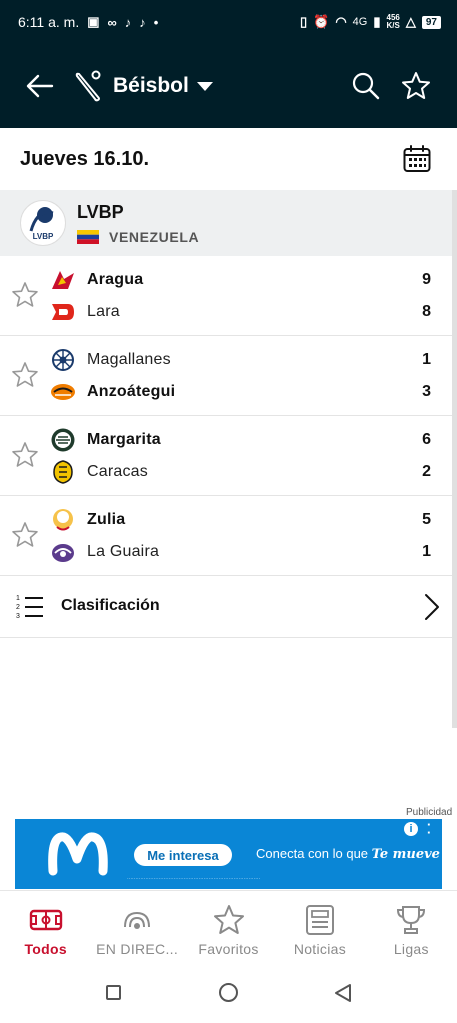  What do you see at coordinates (226, 456) in the screenshot?
I see `match-row: Margarita 6 Caracas 2` at bounding box center [226, 456].